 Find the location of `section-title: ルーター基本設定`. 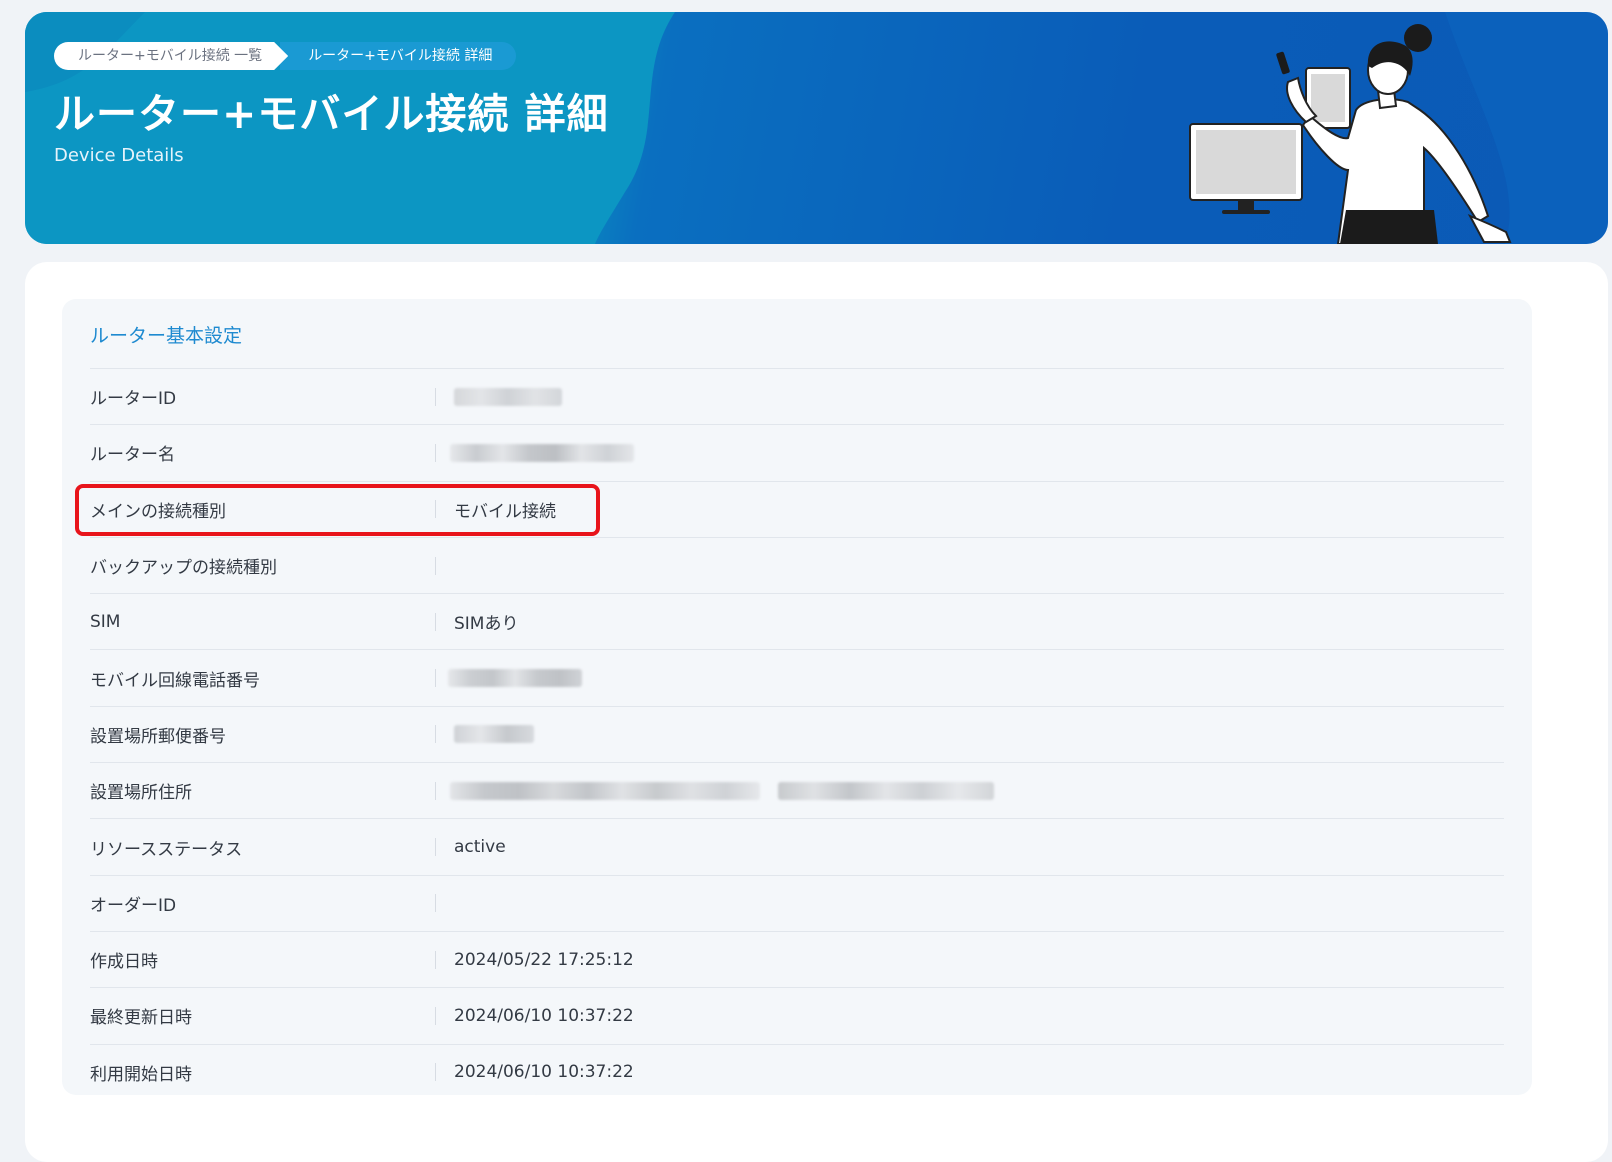

section-title: ルーター基本設定 is located at coordinates (166, 336).